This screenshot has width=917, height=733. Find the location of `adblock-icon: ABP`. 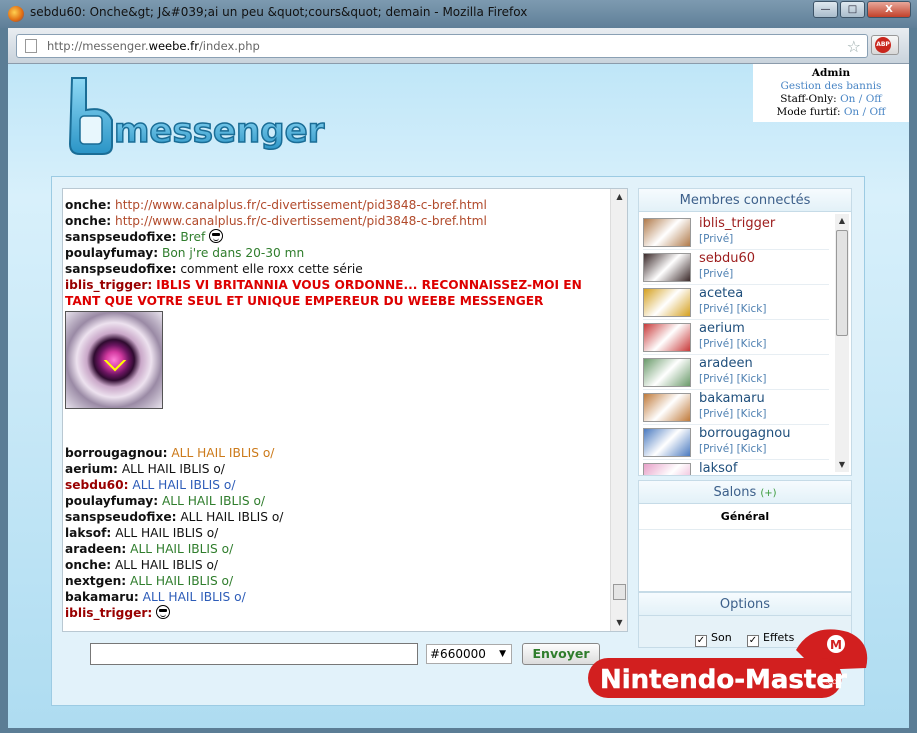

adblock-icon: ABP is located at coordinates (883, 45).